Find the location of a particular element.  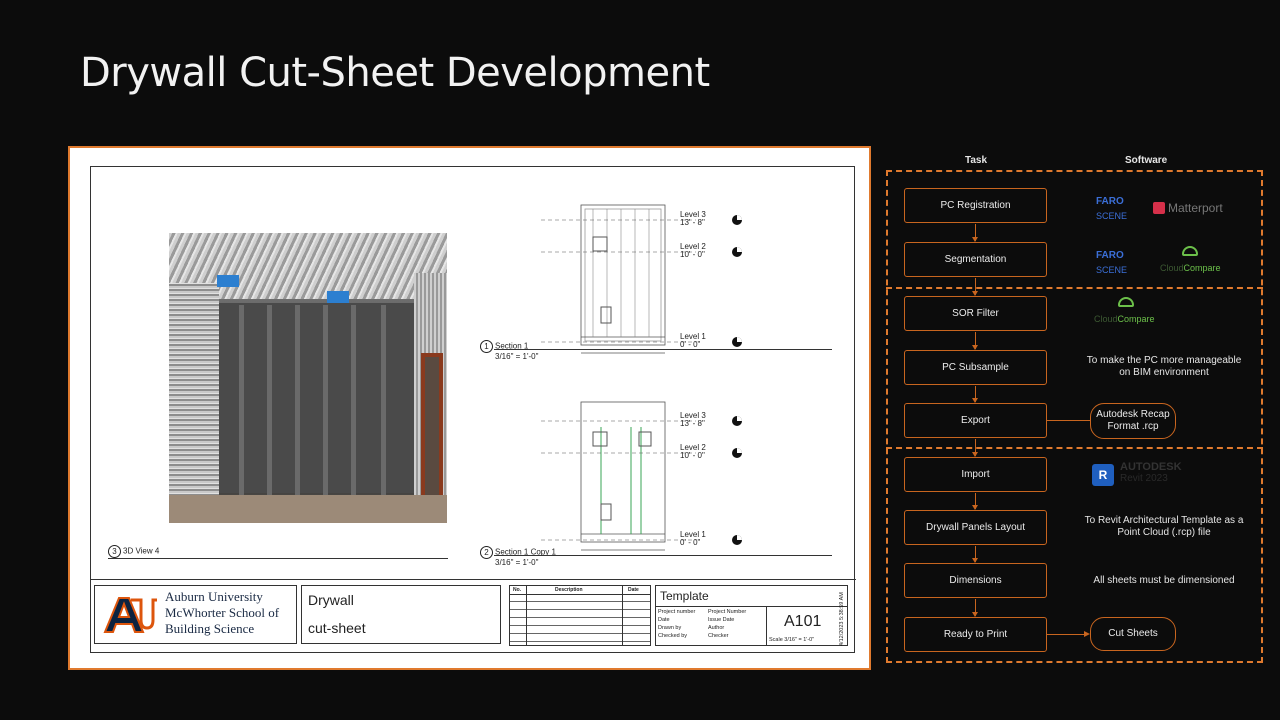

note-dimensions: All sheets must be dimensioned is located at coordinates (1164, 580).